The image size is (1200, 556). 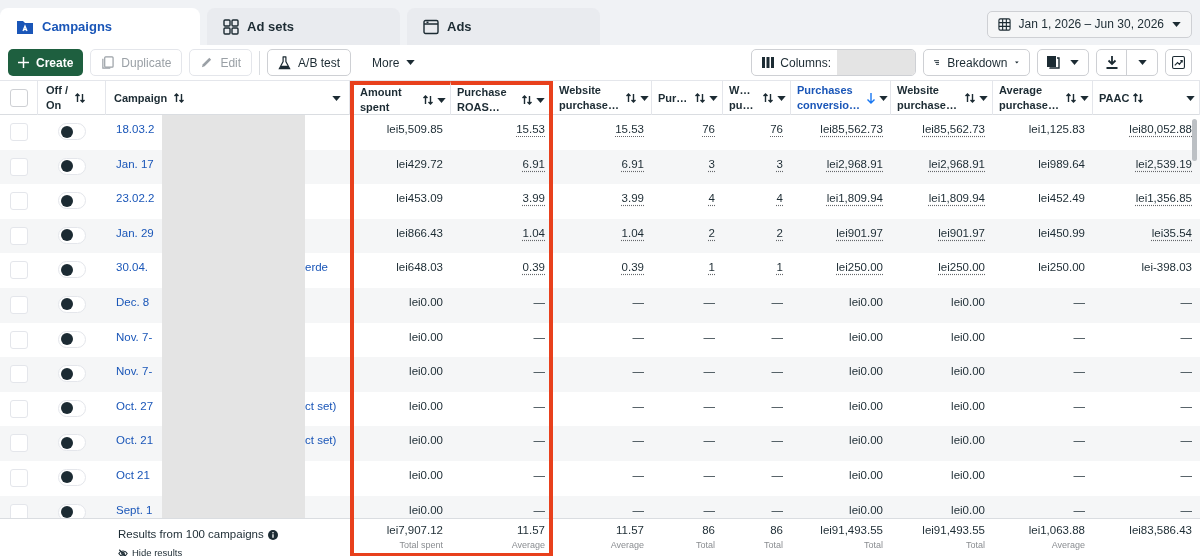 I want to click on total-value: 11.57, so click(x=531, y=530).